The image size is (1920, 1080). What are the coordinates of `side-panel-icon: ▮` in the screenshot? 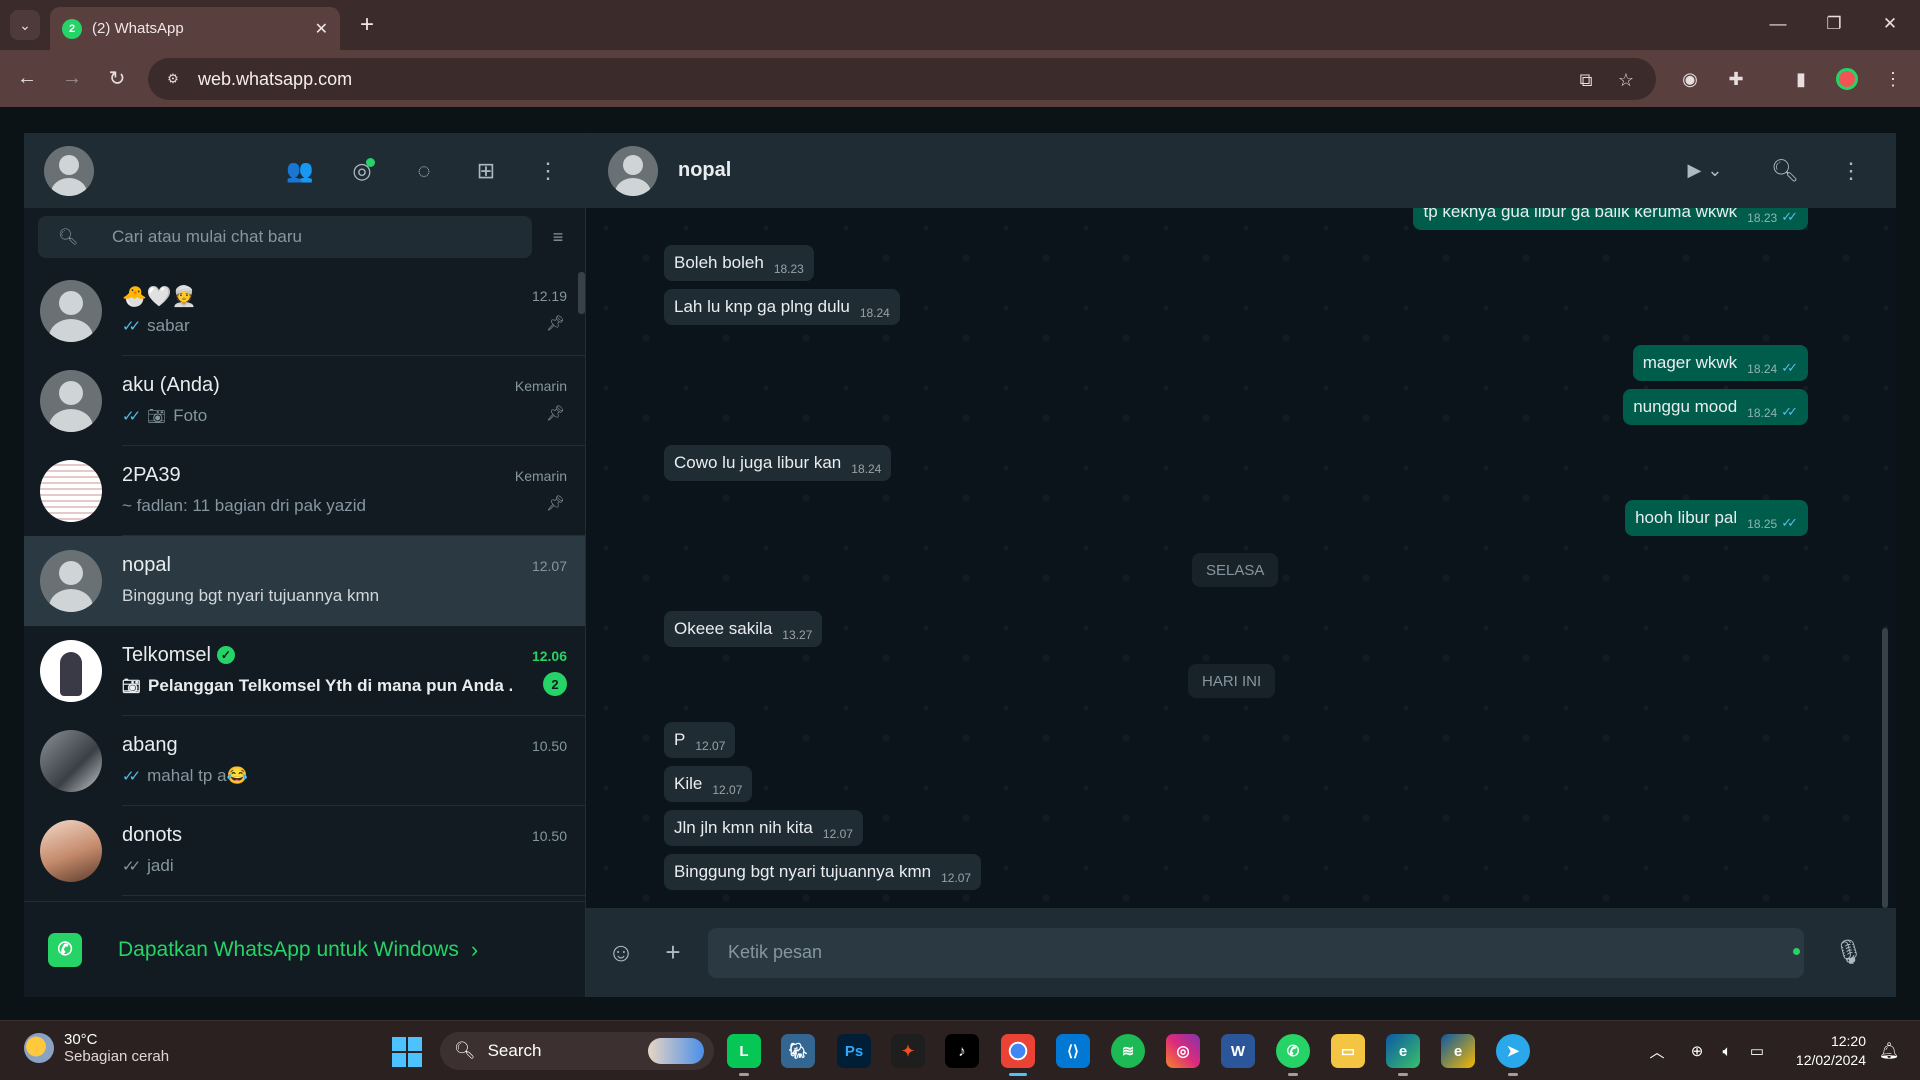 It's located at (1801, 79).